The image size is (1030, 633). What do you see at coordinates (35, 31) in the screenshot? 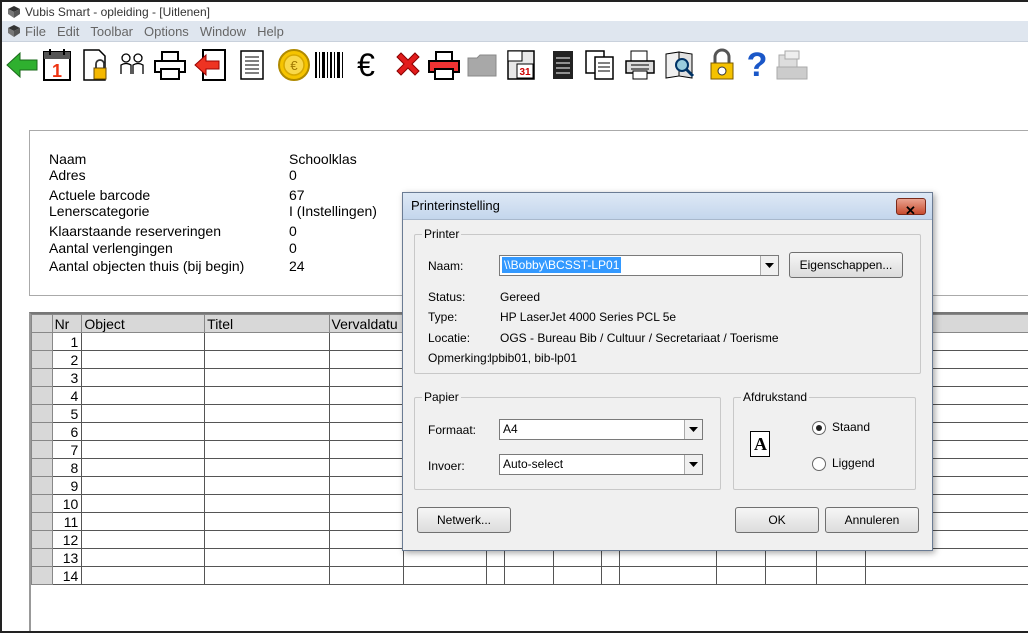
I see `menu-file: File` at bounding box center [35, 31].